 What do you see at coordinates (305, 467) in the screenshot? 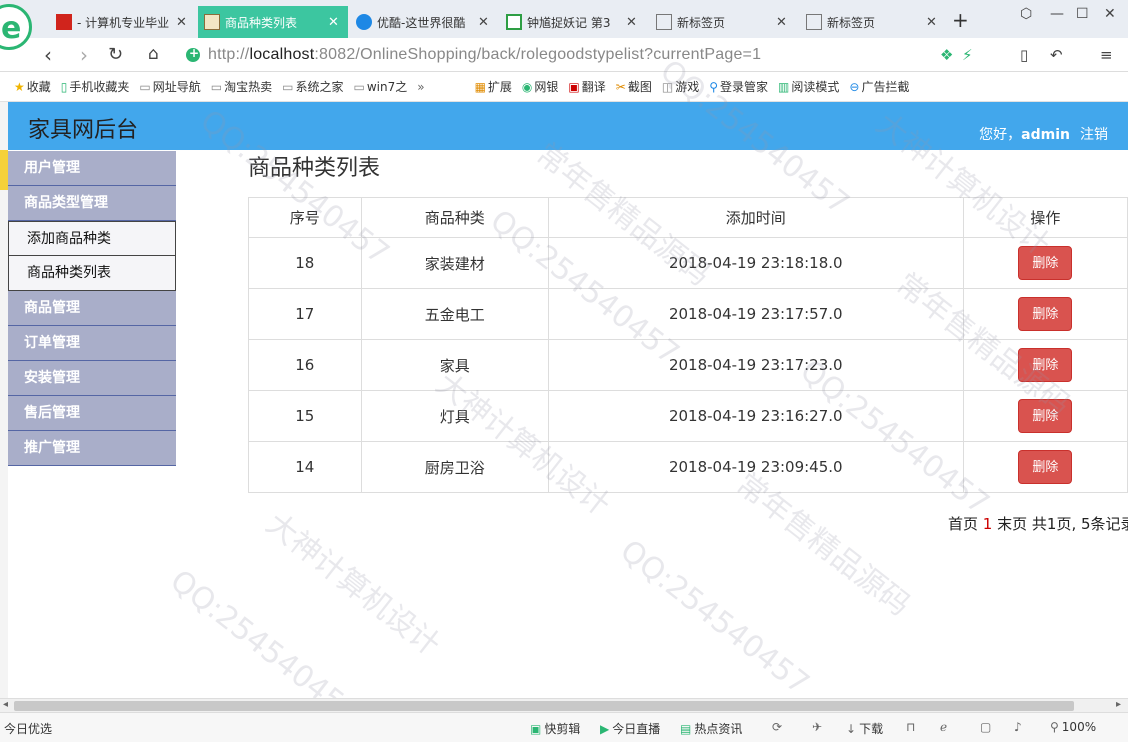
I see `cell-id: 14` at bounding box center [305, 467].